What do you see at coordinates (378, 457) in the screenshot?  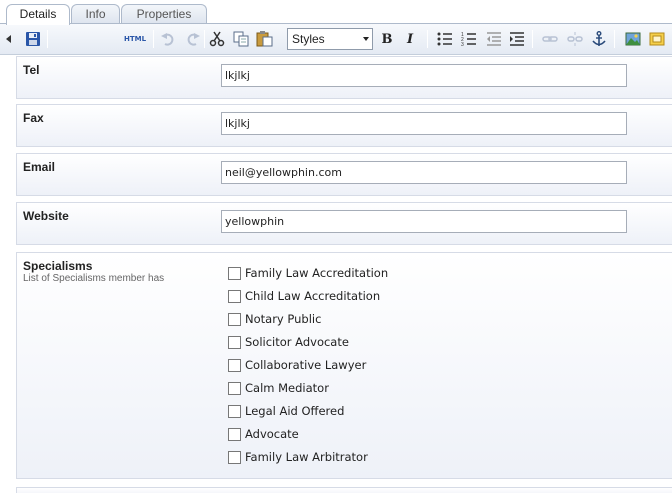 I see `checkbox-family-law-arbitrator: Family Law Arbitrator` at bounding box center [378, 457].